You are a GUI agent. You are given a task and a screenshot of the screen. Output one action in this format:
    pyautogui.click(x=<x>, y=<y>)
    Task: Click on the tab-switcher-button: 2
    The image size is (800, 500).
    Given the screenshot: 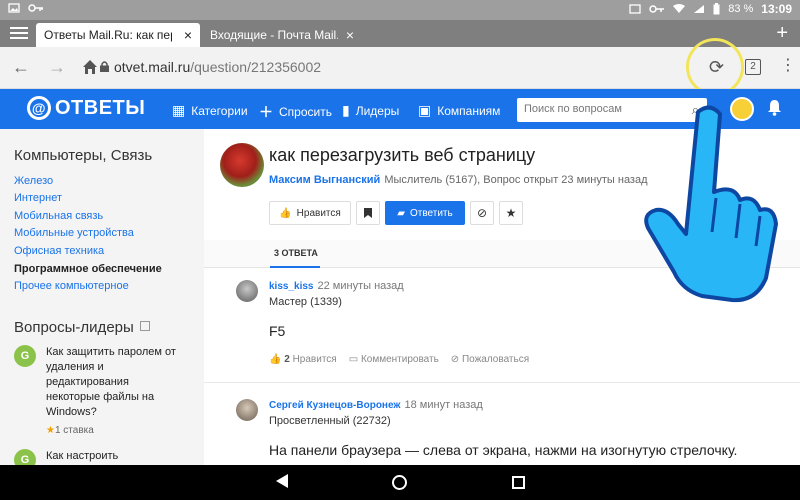 What is the action you would take?
    pyautogui.click(x=753, y=67)
    